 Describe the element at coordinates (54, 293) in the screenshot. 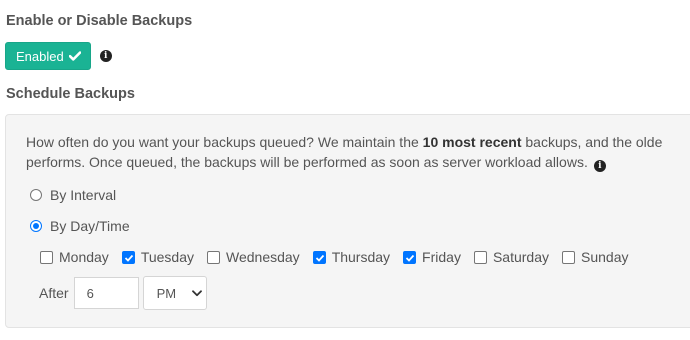

I see `after-label: After` at that location.